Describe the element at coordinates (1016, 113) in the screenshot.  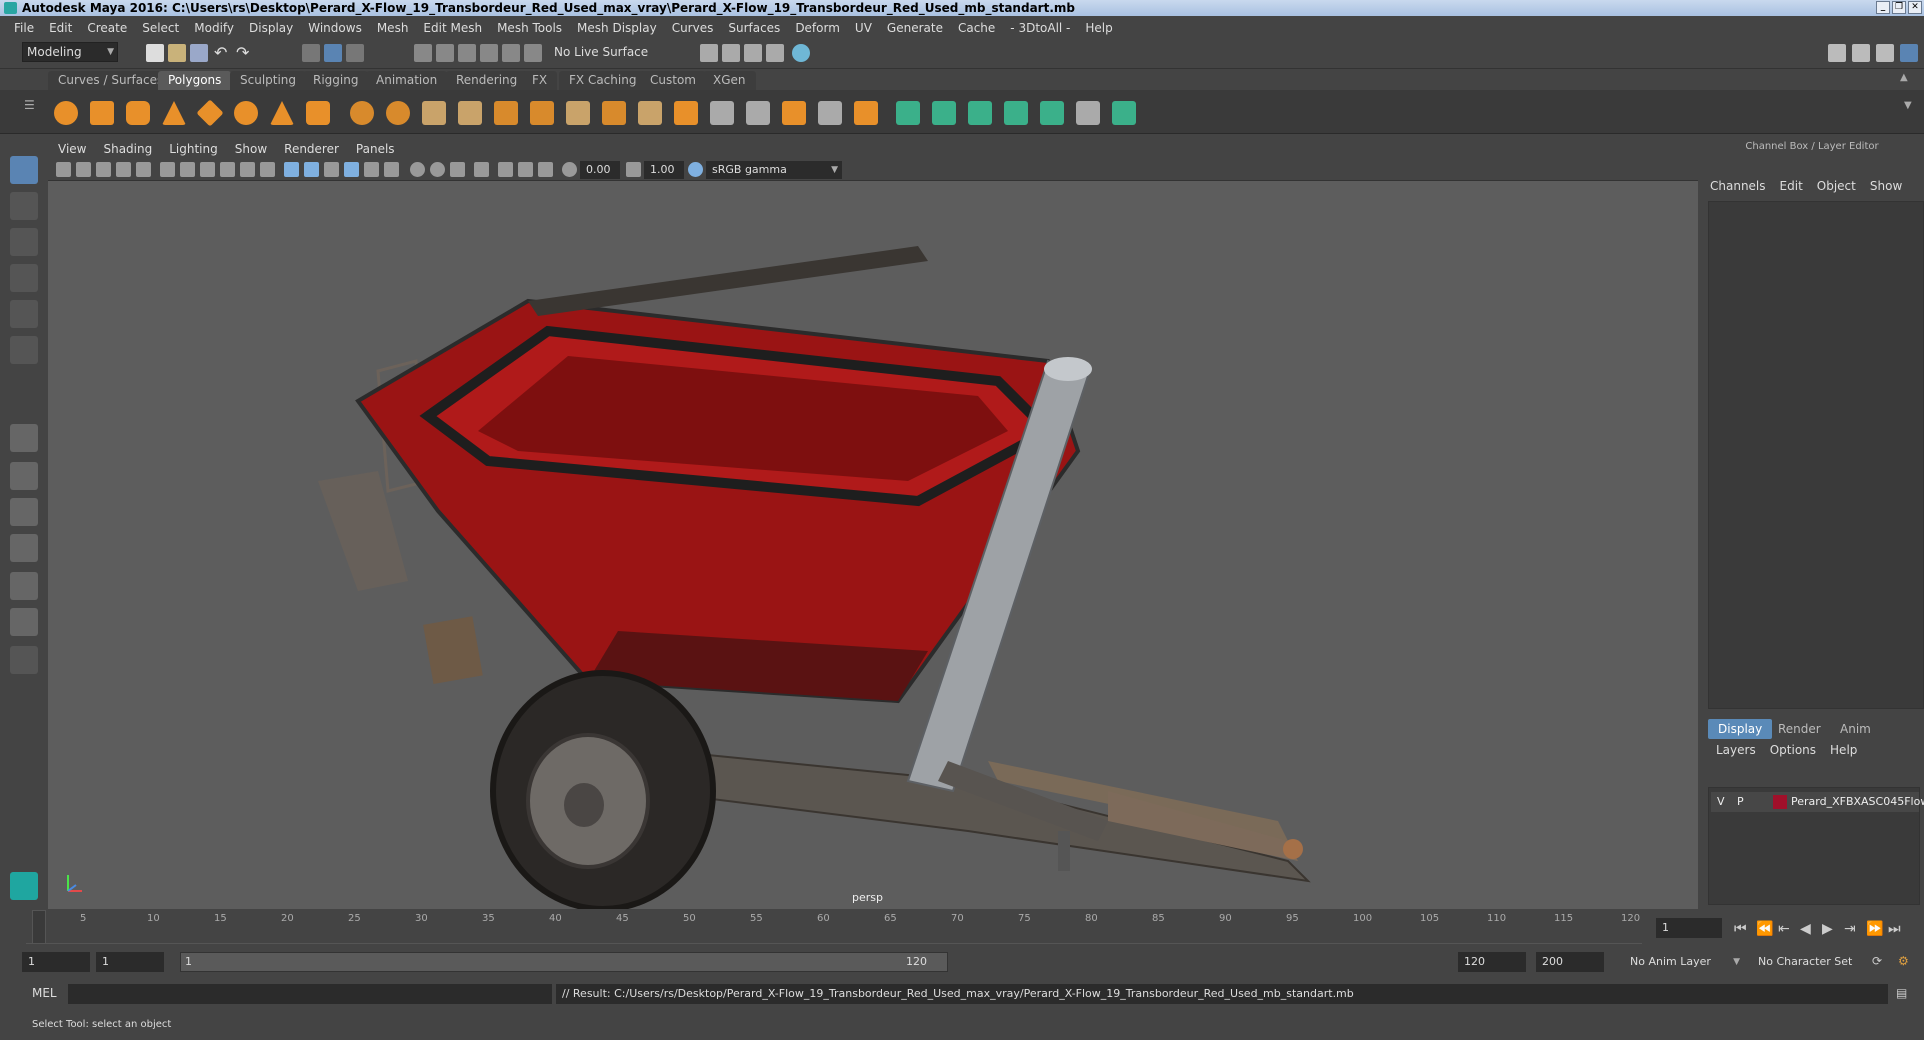
I see `automatic-mapping-icon` at that location.